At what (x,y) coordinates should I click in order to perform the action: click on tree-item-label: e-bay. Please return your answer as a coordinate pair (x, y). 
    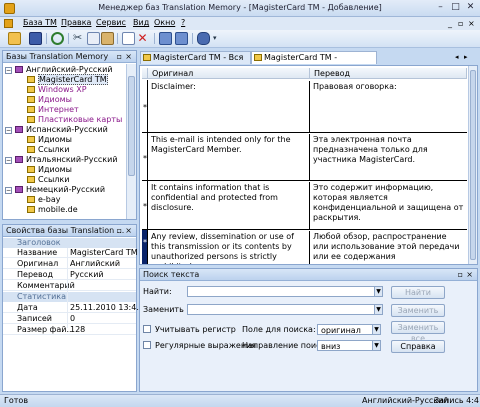
    Looking at the image, I should click on (49, 199).